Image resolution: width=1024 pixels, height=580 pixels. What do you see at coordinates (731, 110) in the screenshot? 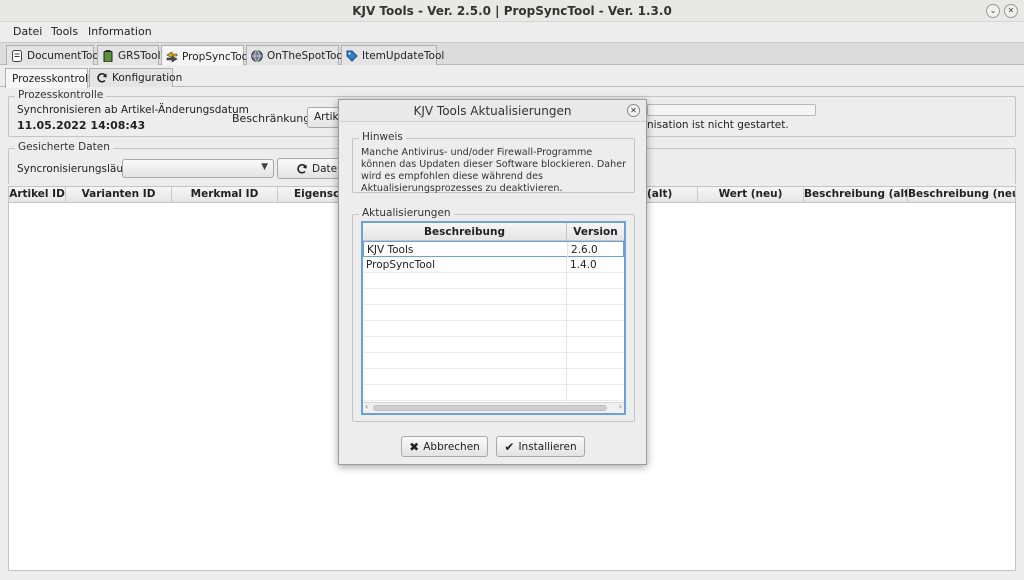
I see `progress-bar` at bounding box center [731, 110].